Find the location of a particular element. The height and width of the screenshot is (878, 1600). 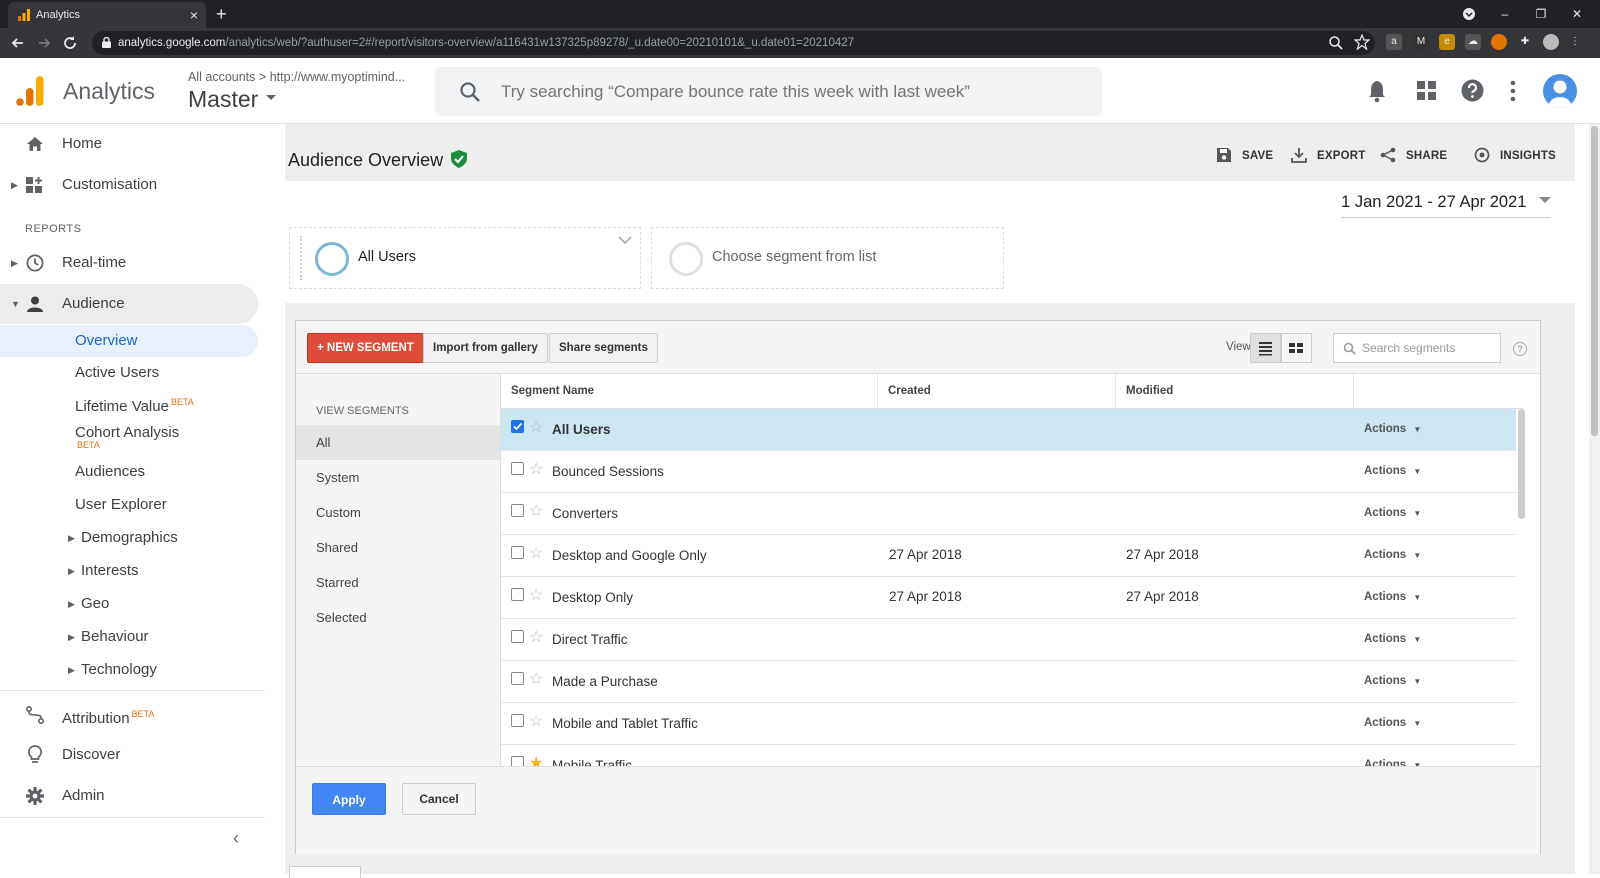

filter-selected: Selected is located at coordinates (398, 617).